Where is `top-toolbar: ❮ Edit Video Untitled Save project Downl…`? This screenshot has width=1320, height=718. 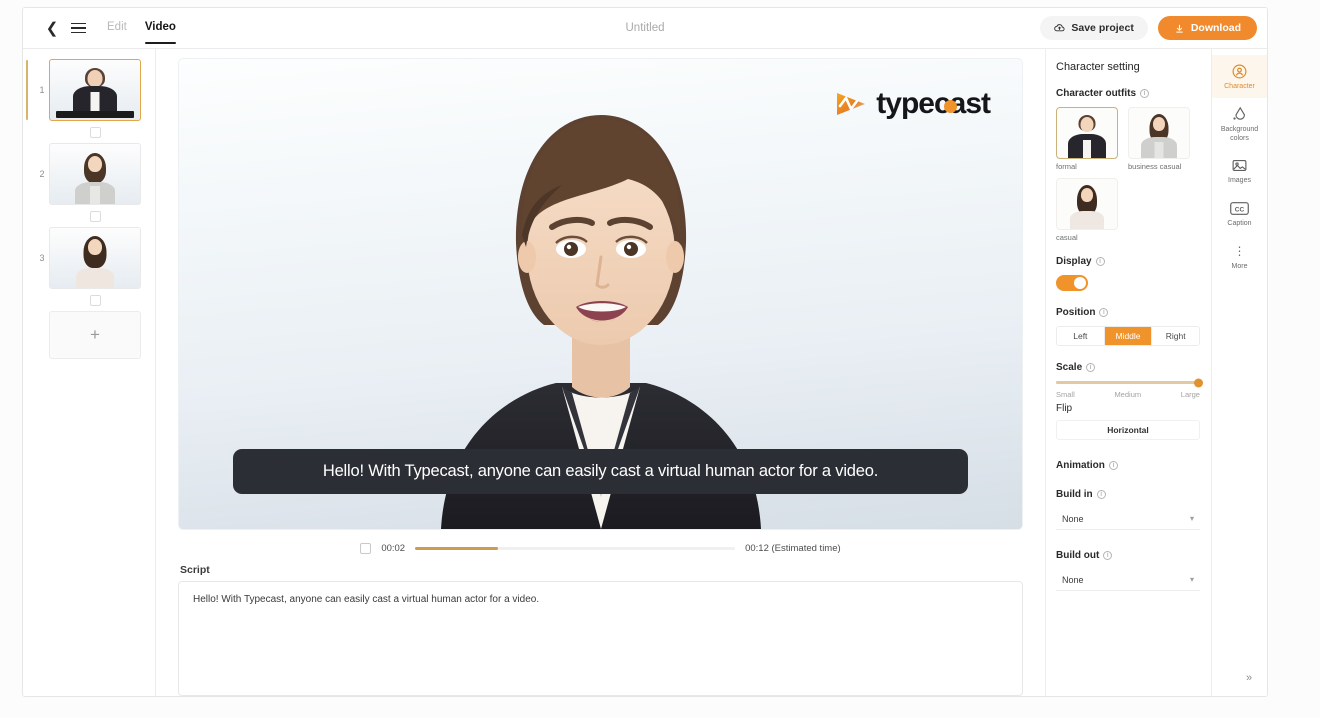
top-toolbar: ❮ Edit Video Untitled Save project Downl… is located at coordinates (645, 28).